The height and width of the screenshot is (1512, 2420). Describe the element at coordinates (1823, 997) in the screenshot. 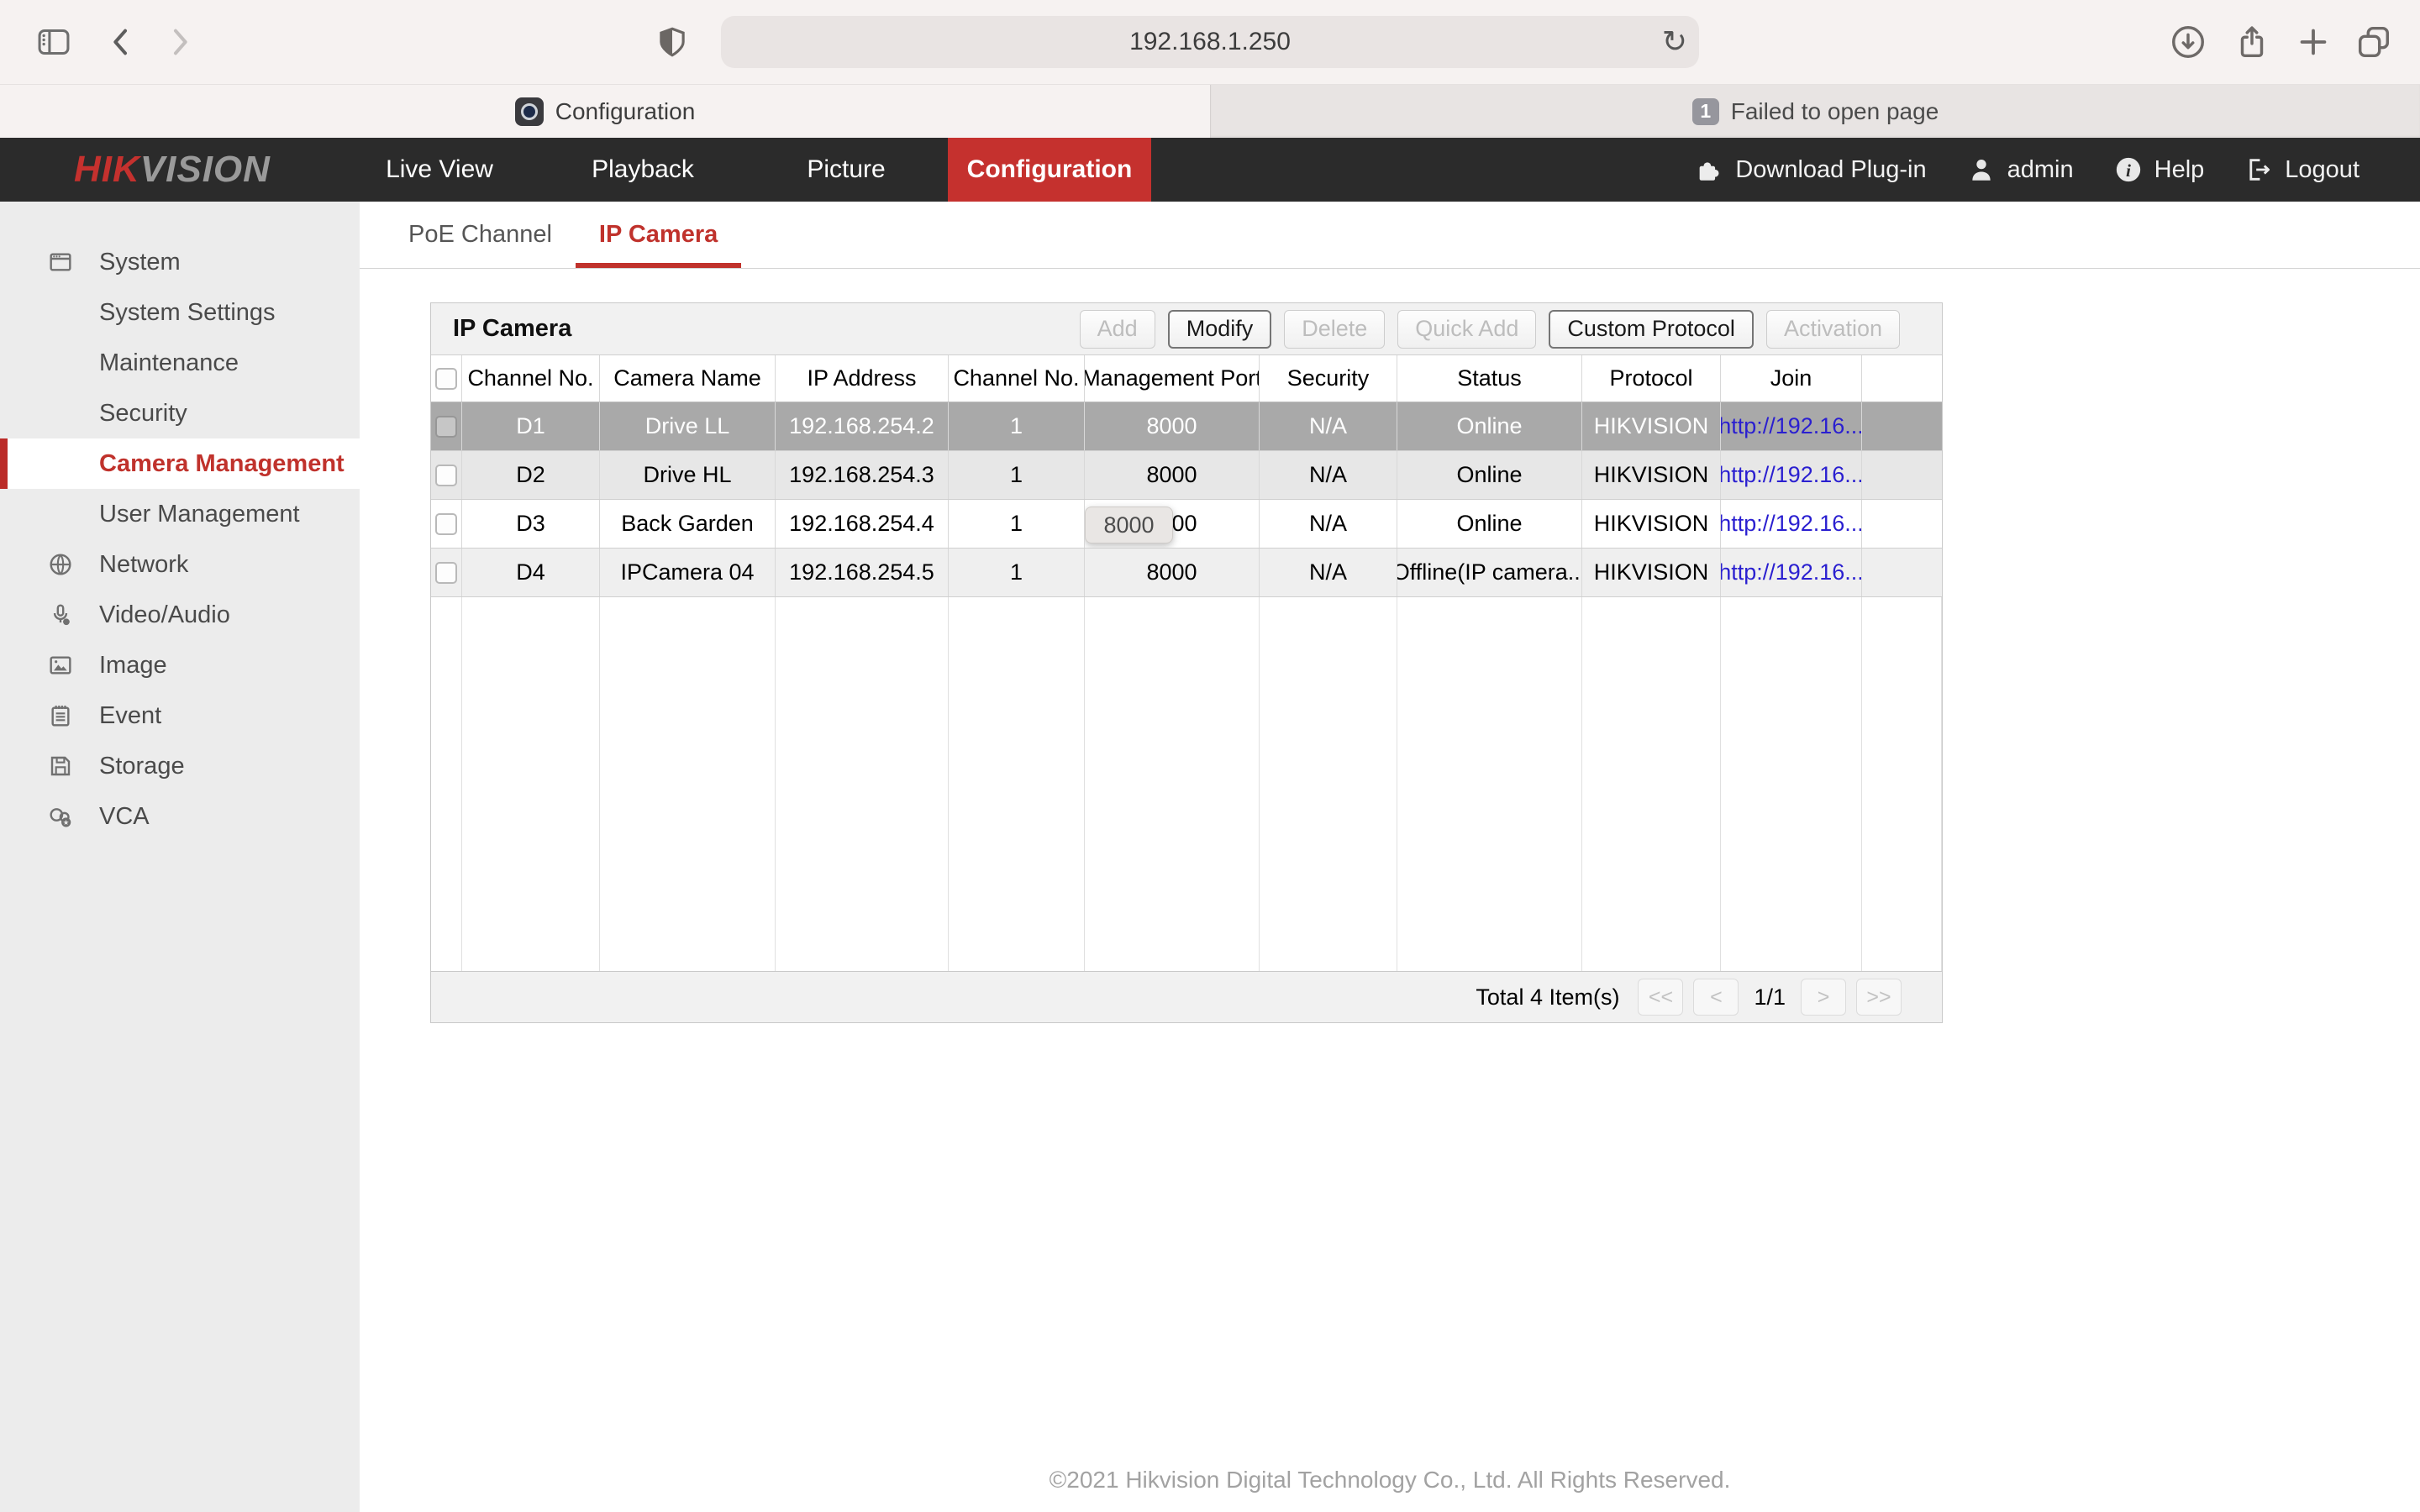

I see `next-page-button: >` at that location.